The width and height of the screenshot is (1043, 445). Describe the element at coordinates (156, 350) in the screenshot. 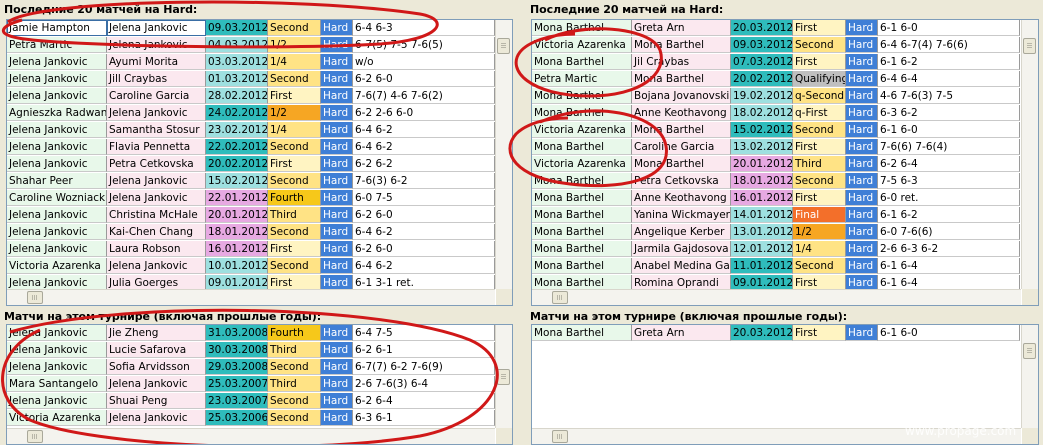

I see `cell-player2: Lucie Safarova` at that location.